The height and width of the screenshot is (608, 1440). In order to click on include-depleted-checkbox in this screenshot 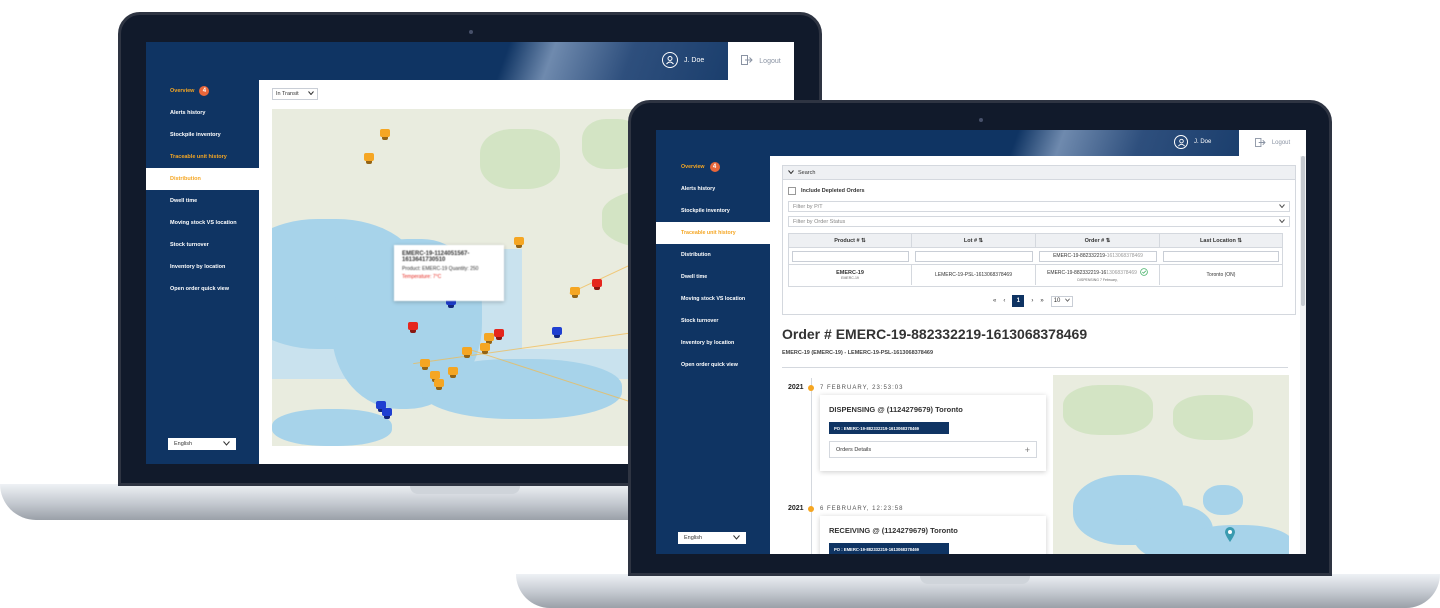, I will do `click(792, 191)`.